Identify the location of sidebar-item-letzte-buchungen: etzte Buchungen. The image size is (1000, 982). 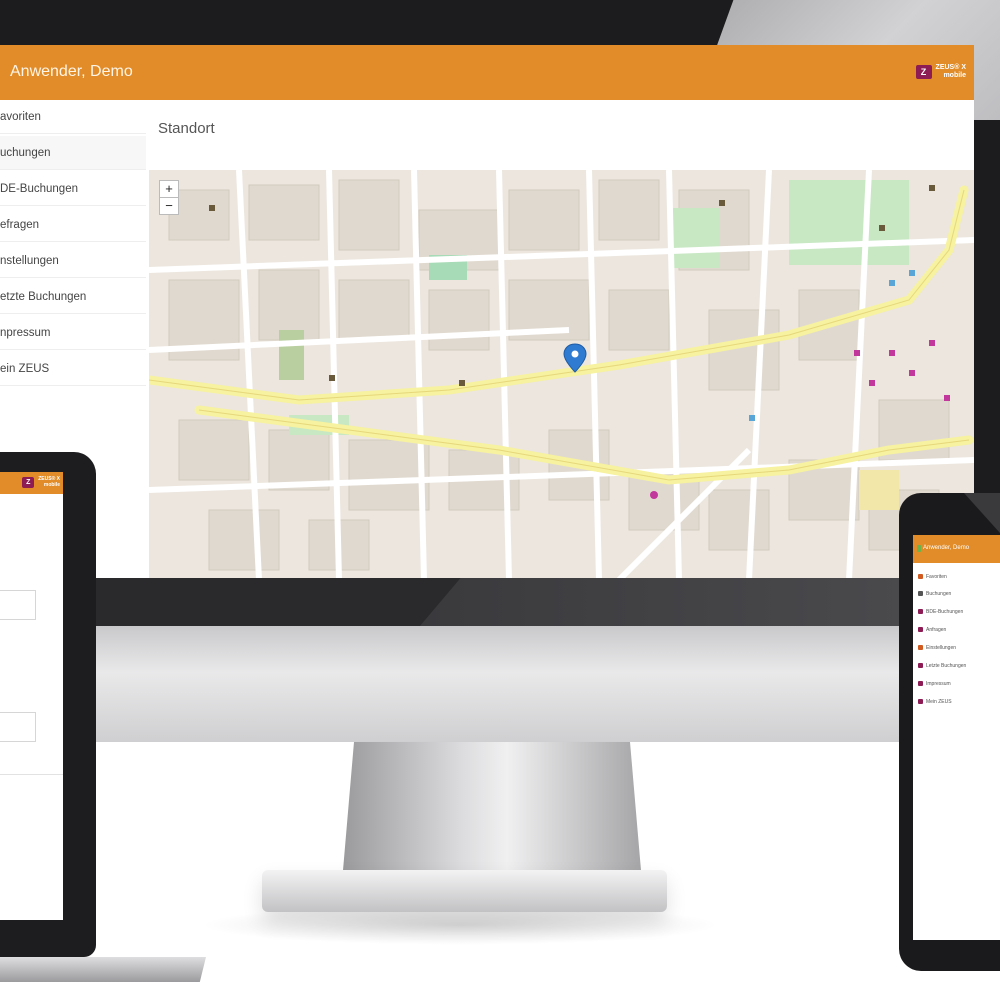
(73, 297).